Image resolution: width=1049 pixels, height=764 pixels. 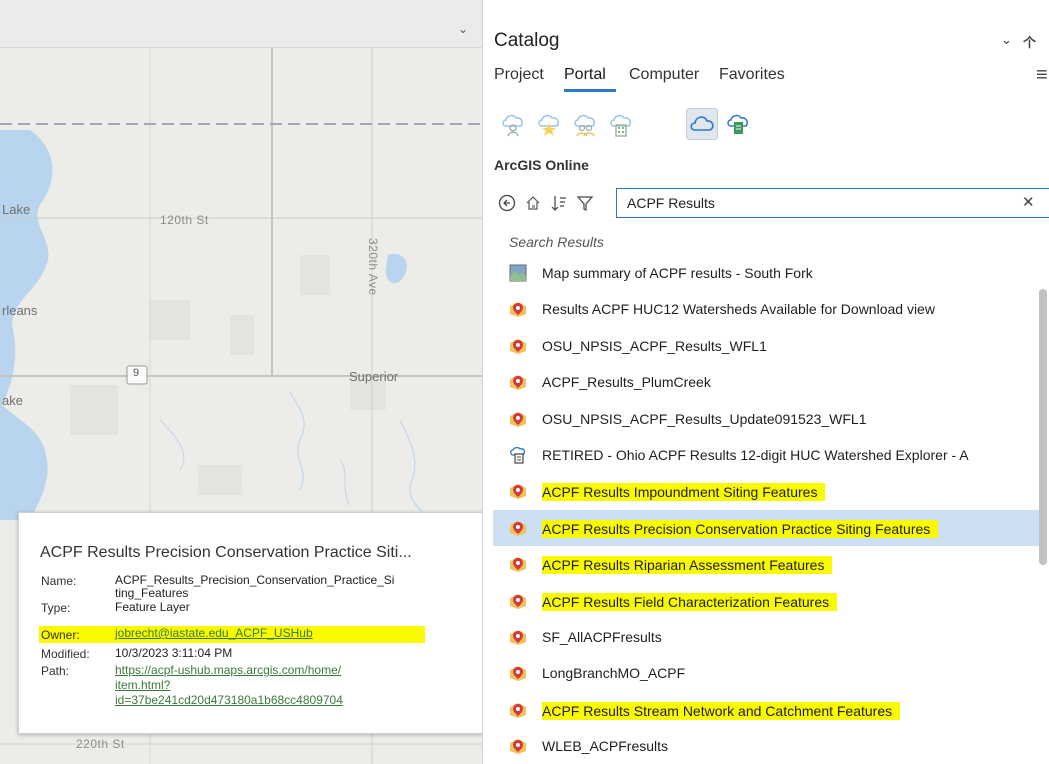 What do you see at coordinates (769, 746) in the screenshot?
I see `result-row: WLEB_ACPFresults` at bounding box center [769, 746].